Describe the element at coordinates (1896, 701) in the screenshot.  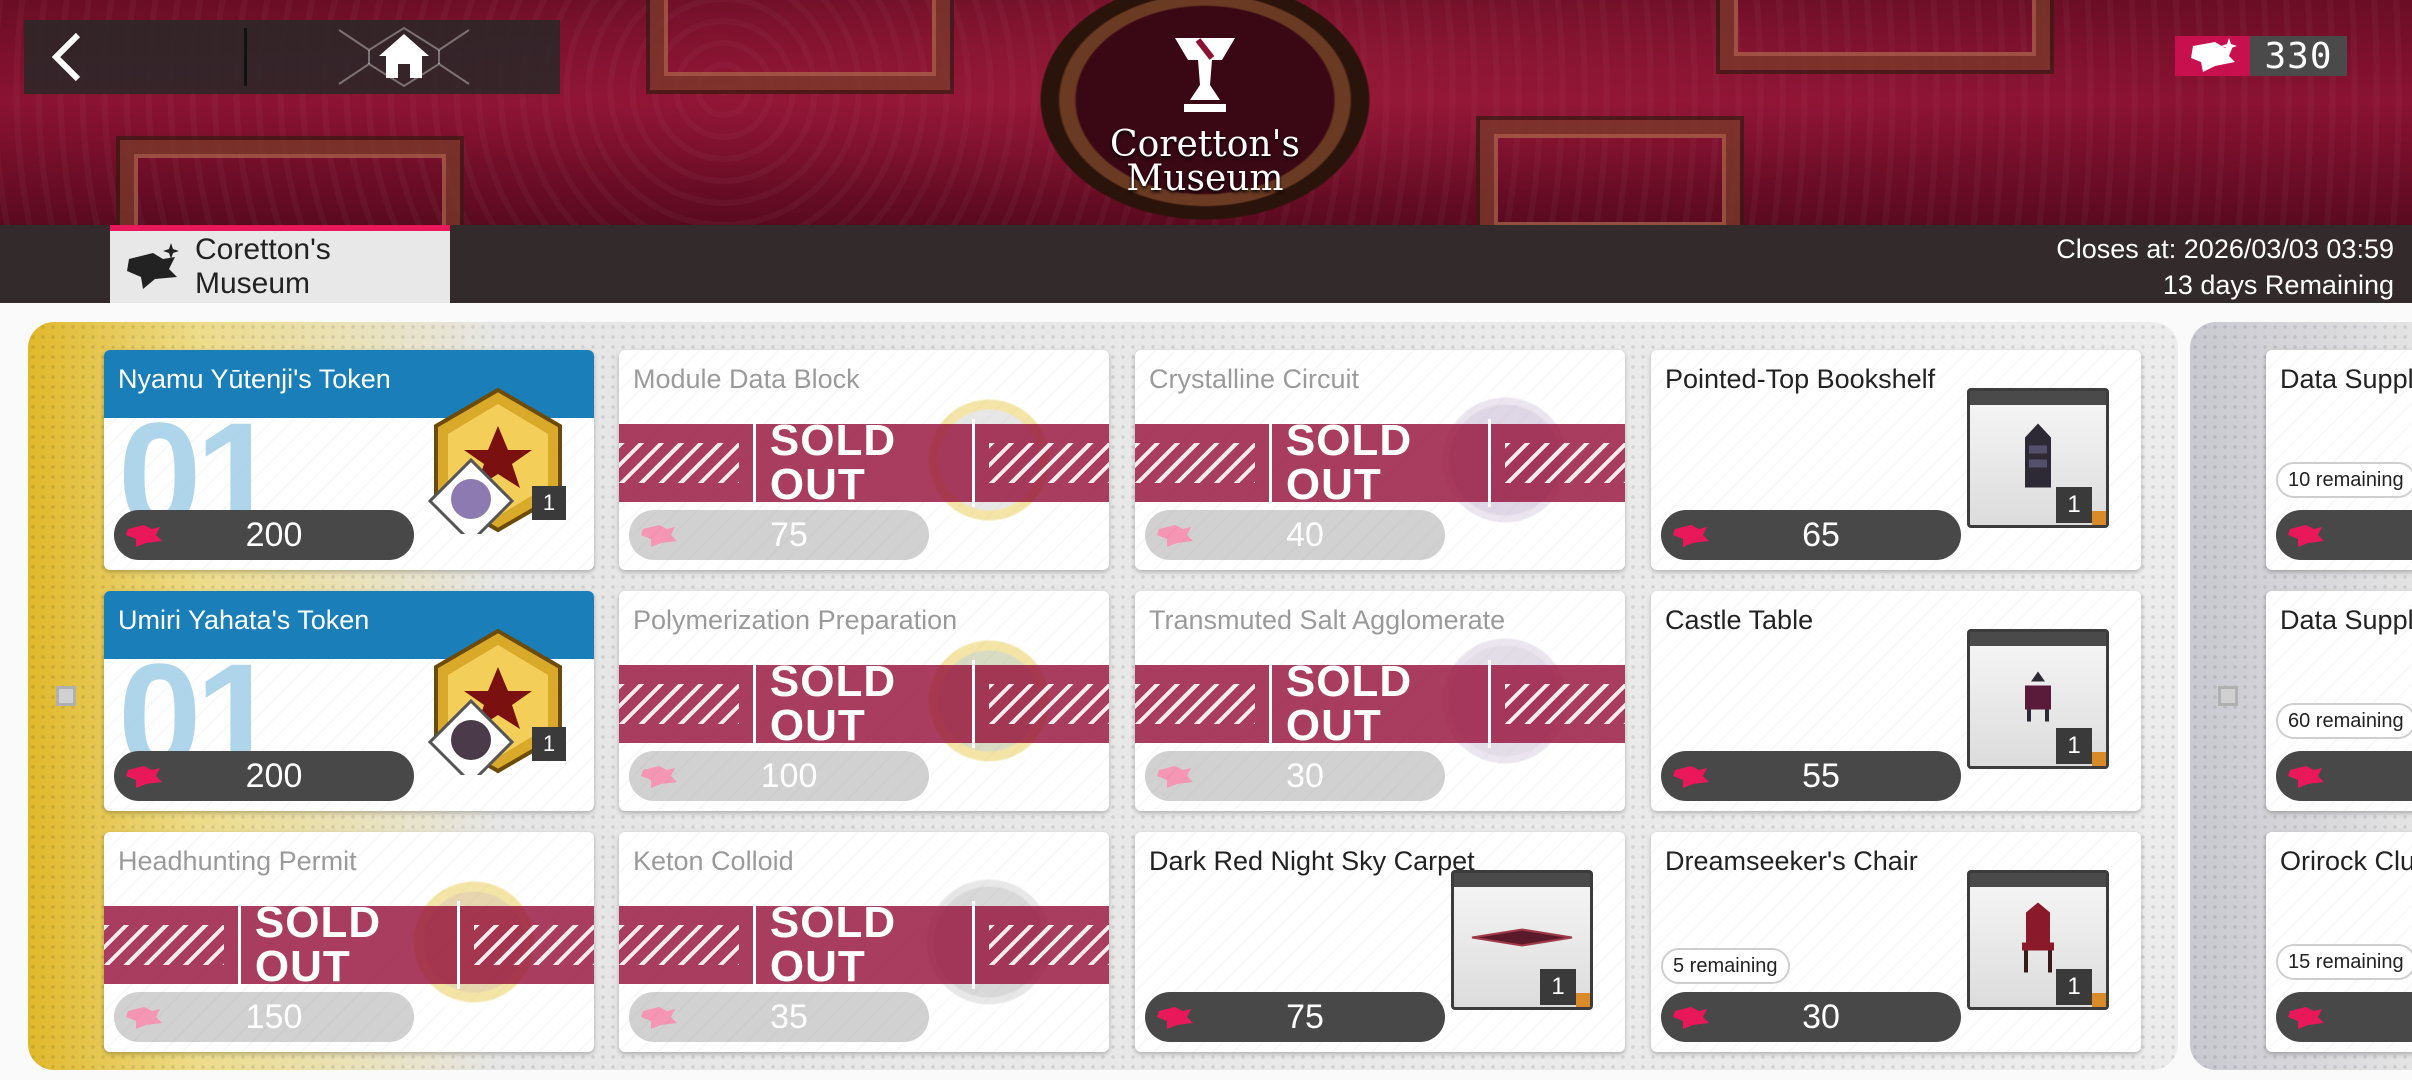
I see `shop-item-card: Castle Table 1 55` at that location.